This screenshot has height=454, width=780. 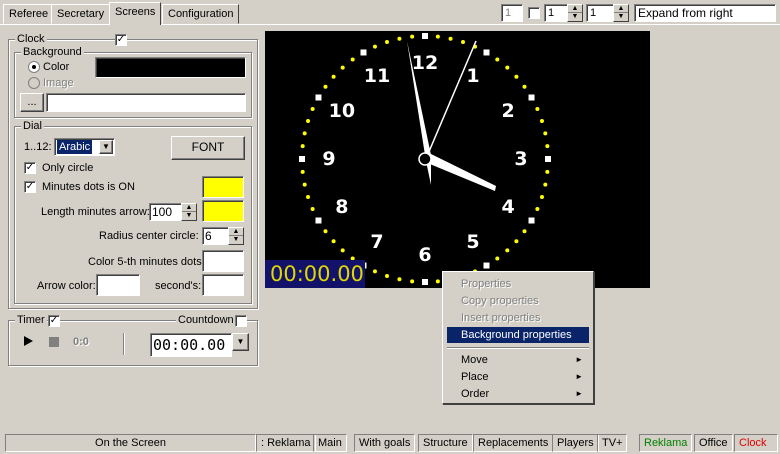 I want to click on menu-item-properties: Properties, so click(x=518, y=284).